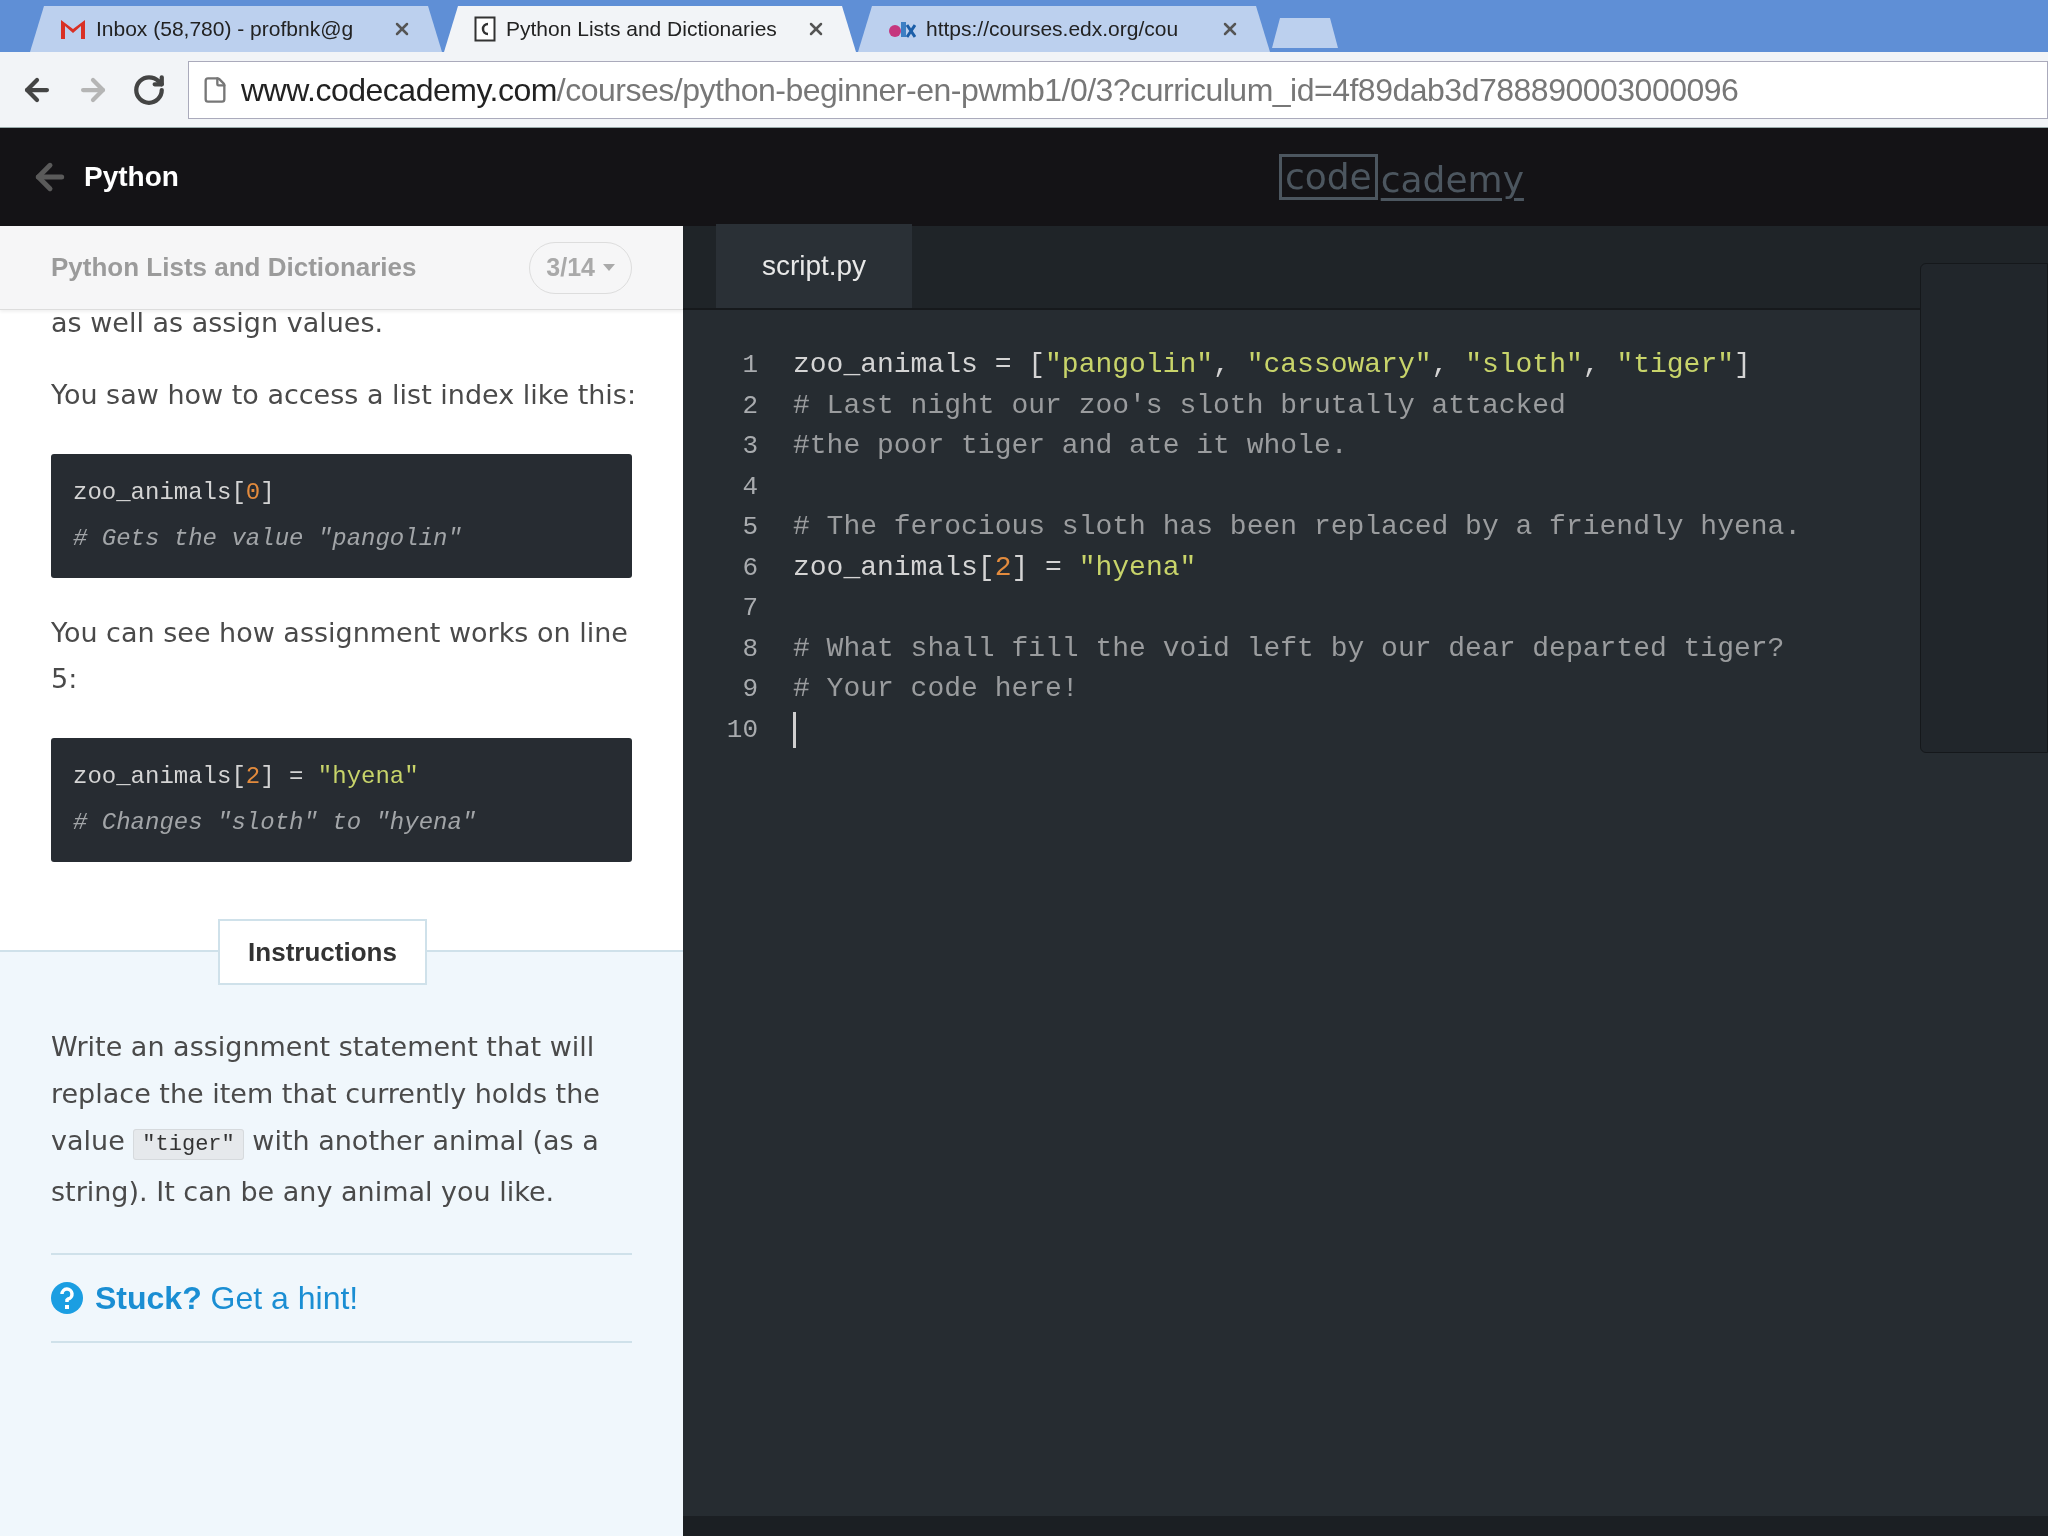 The width and height of the screenshot is (2048, 1536). I want to click on code-line: # What shall fill the void left by our dear departed tiger?, so click(1289, 648).